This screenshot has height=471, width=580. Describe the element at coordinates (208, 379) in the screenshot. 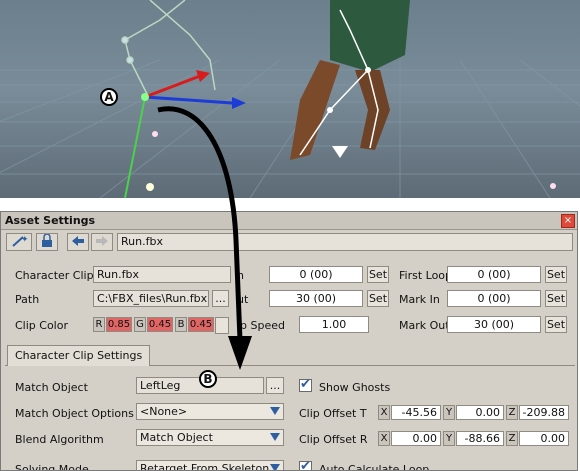

I see `callout-b: B` at that location.